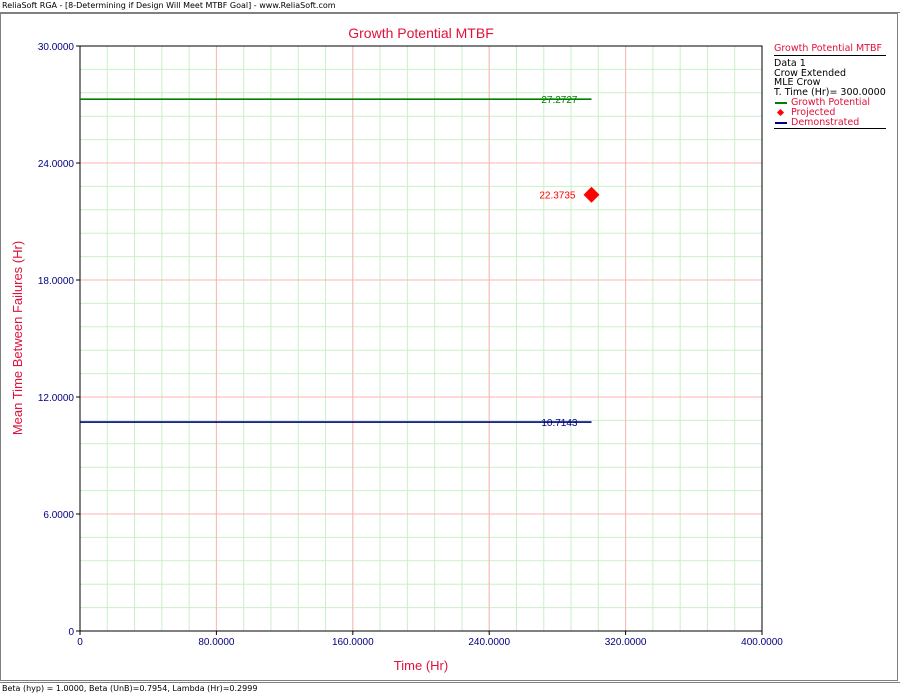  I want to click on x-tick-label: 0, so click(80, 642).